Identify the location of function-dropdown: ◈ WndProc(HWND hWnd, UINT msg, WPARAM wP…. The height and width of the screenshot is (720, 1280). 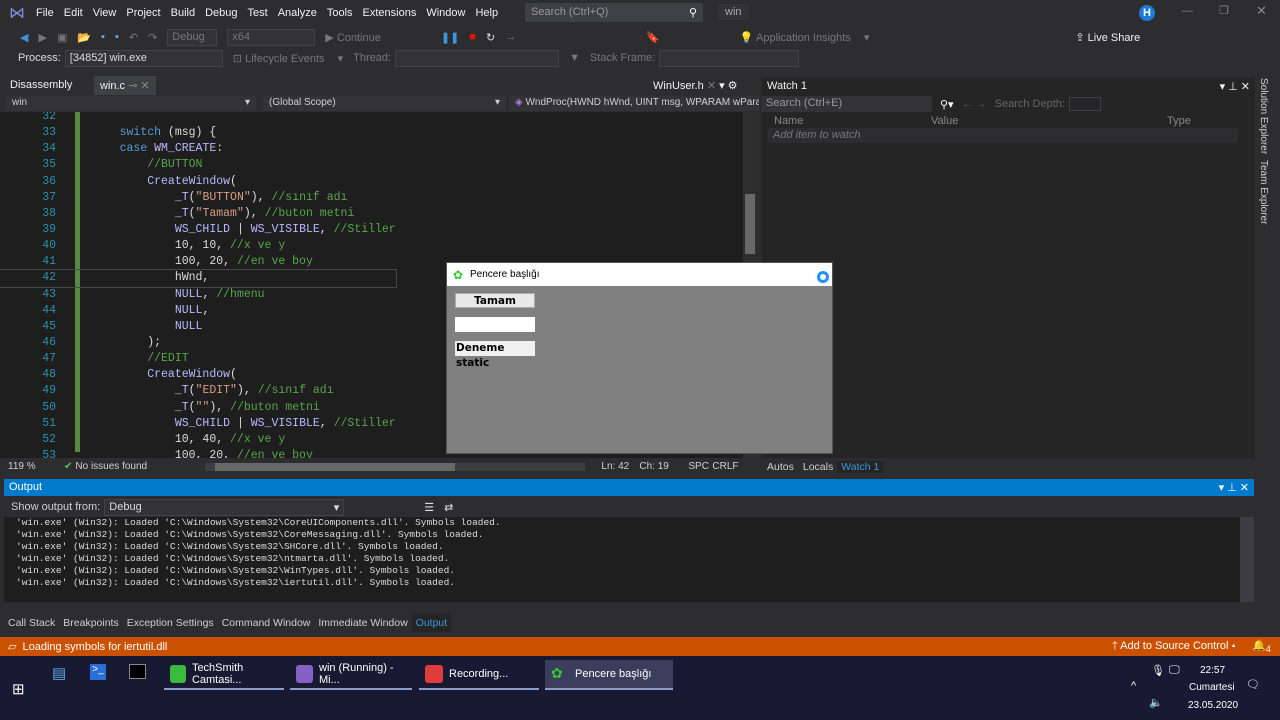
(634, 103).